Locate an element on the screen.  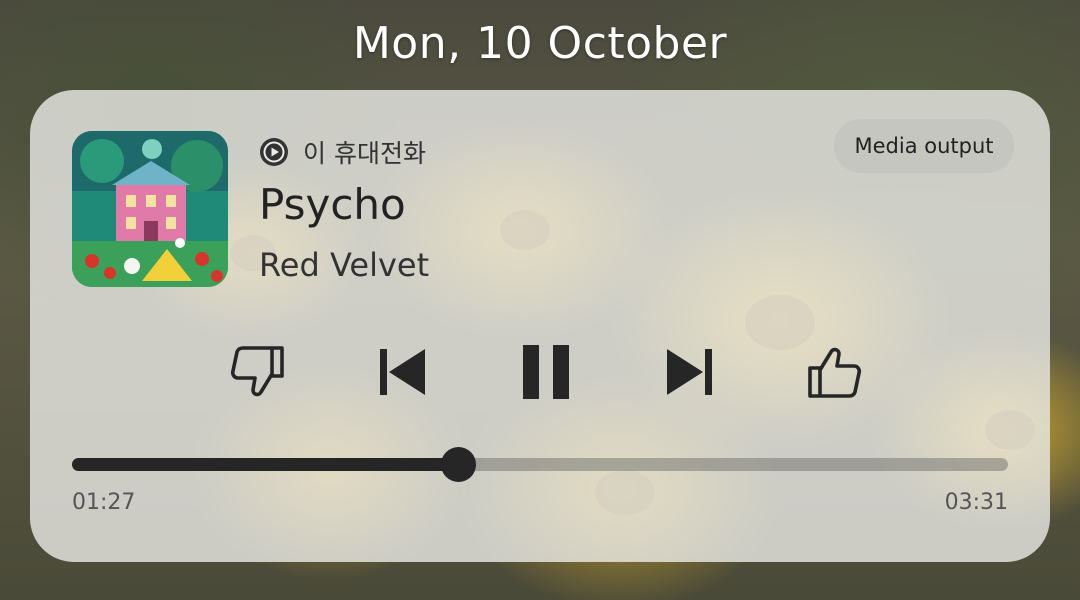
total-duration: 03:31 is located at coordinates (976, 502).